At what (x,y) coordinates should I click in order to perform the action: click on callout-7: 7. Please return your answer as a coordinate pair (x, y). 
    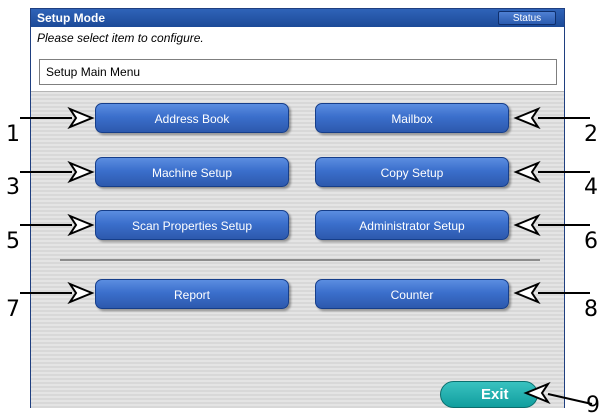
    Looking at the image, I should click on (13, 309).